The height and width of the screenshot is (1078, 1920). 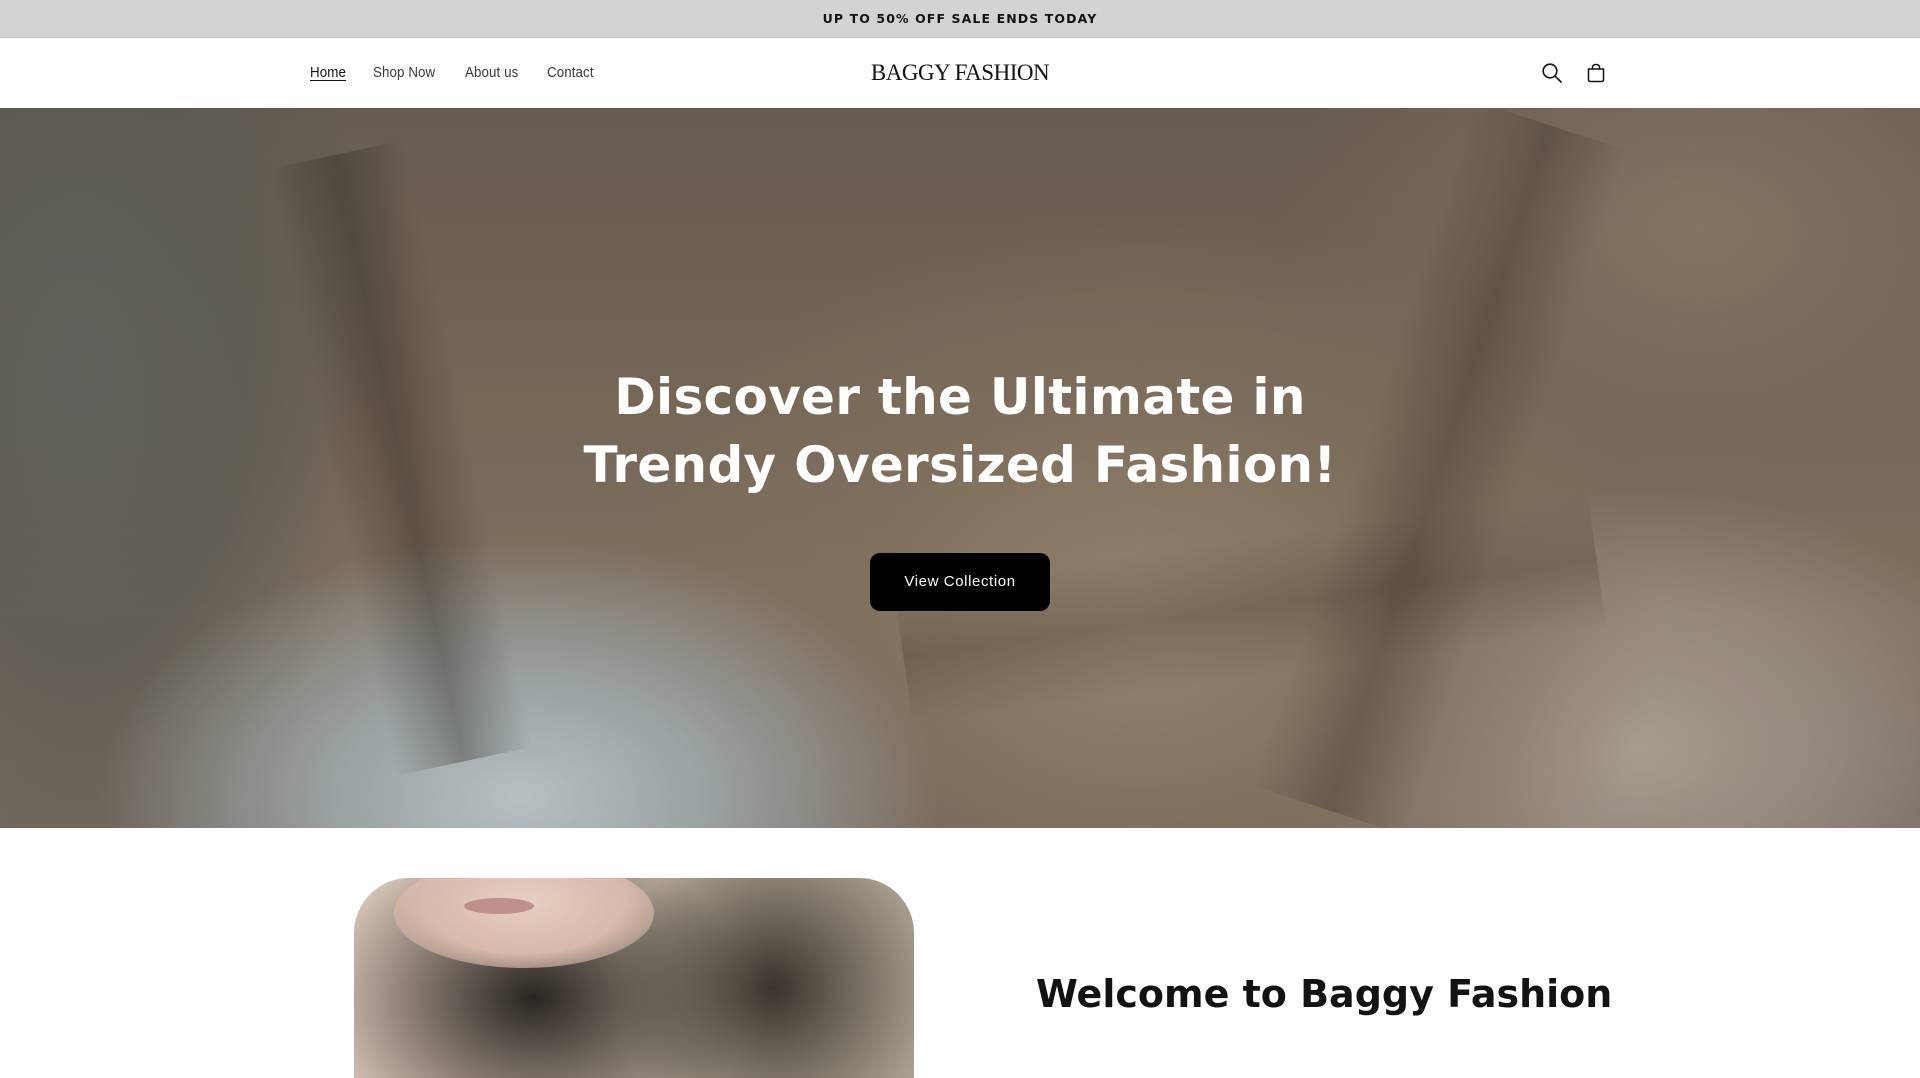 I want to click on nav-link-contact: Contact, so click(x=570, y=73).